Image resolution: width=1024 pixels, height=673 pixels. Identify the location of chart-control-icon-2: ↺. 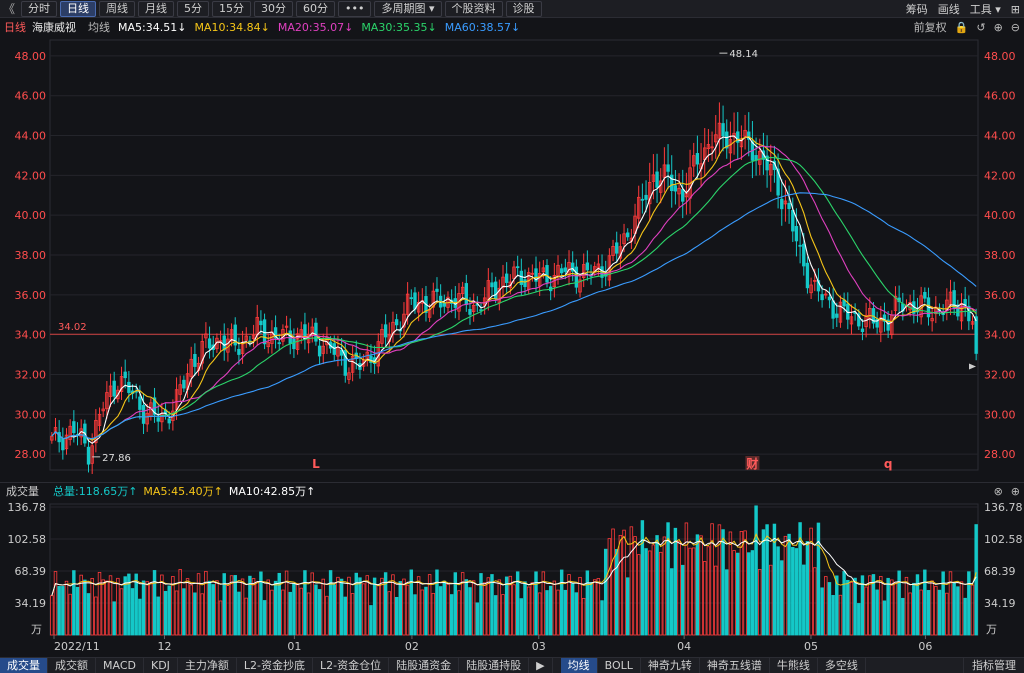
(980, 27).